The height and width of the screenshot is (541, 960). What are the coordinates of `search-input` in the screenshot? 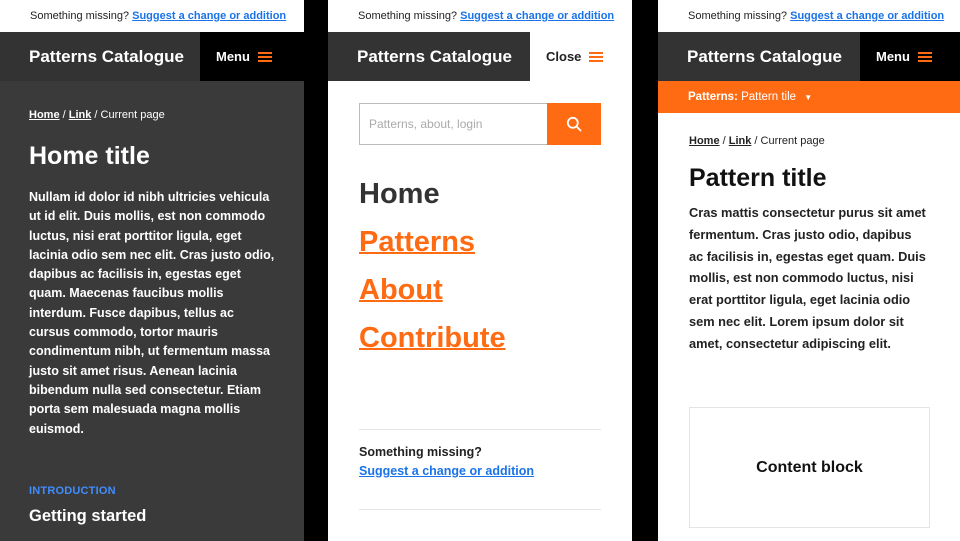 It's located at (453, 124).